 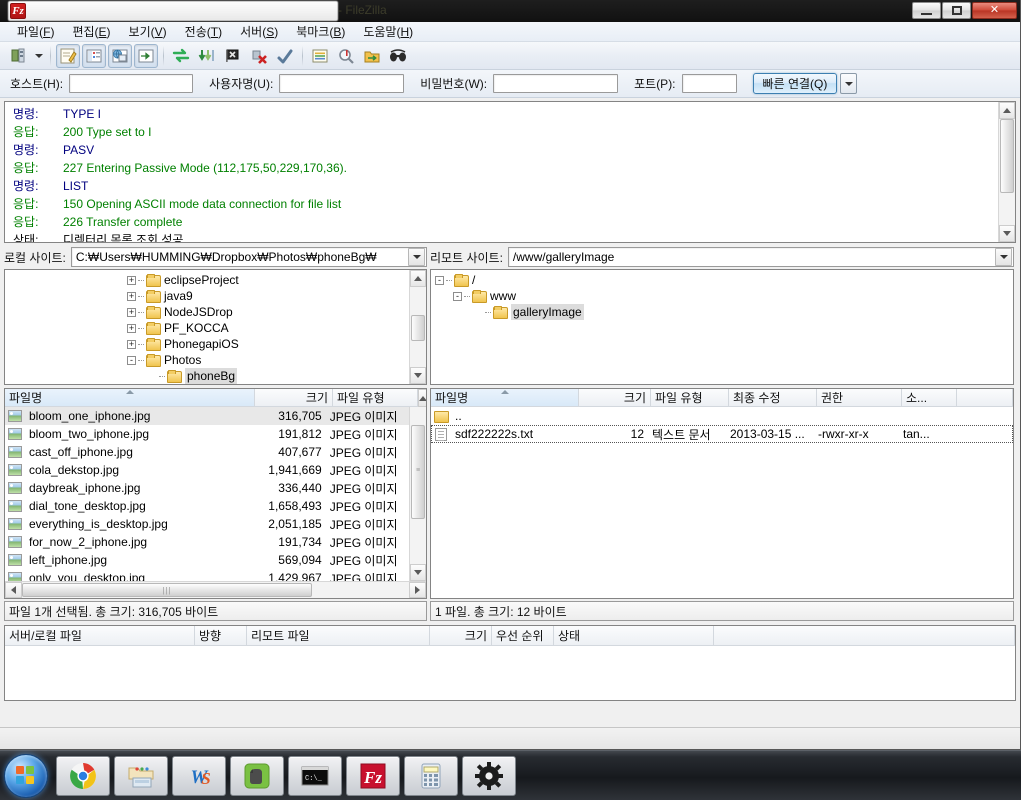 What do you see at coordinates (94, 55) in the screenshot?
I see `toggle-local-tree-icon` at bounding box center [94, 55].